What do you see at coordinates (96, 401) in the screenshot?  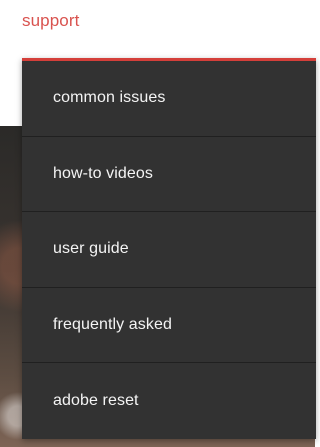 I see `menu-item-label: adobe reset` at bounding box center [96, 401].